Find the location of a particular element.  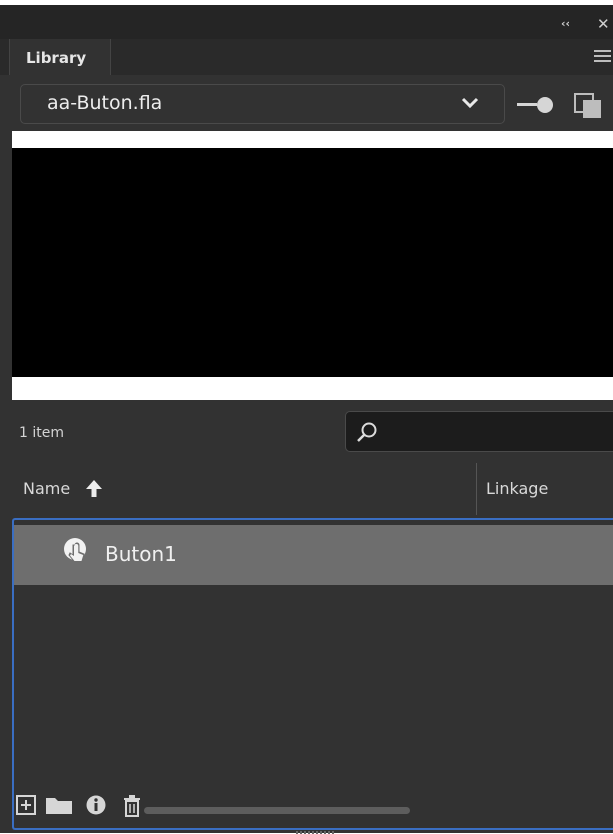

document-select-value: aa-Buton.fla is located at coordinates (105, 103).